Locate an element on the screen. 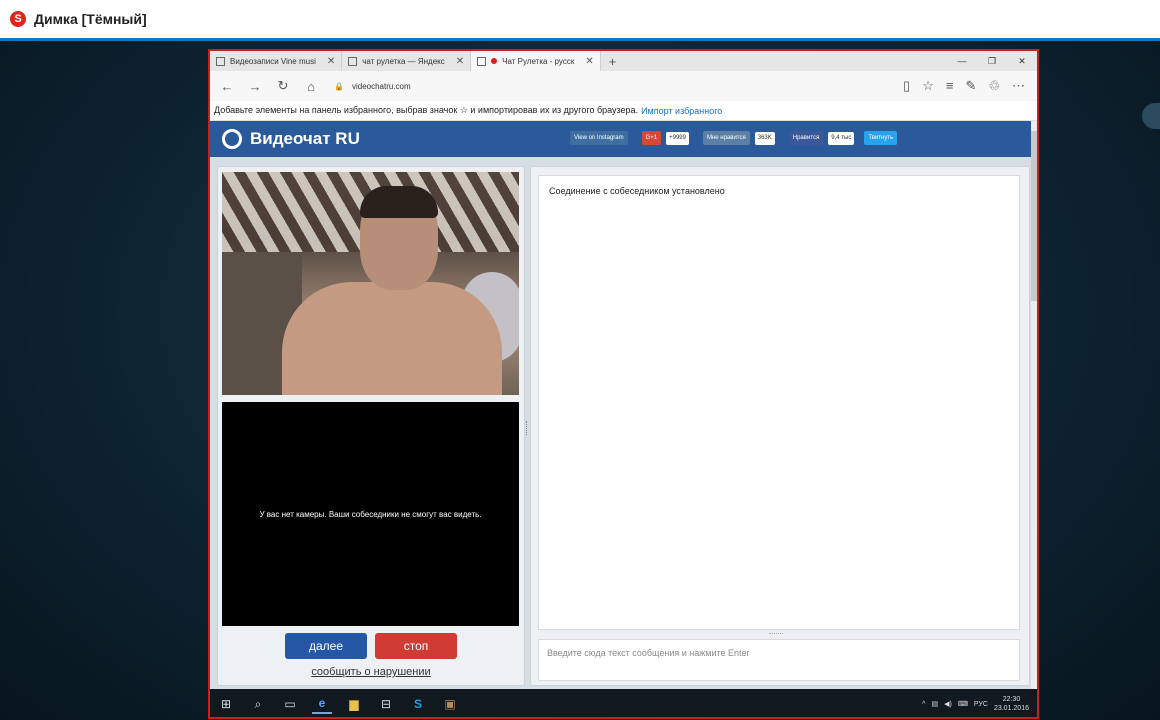 The height and width of the screenshot is (720, 1160). address-bar: ← → ↻ ⌂ 🔒 videochatru.com ▯ ☆ ≡ ✎ ♲ ⋯ is located at coordinates (623, 86).